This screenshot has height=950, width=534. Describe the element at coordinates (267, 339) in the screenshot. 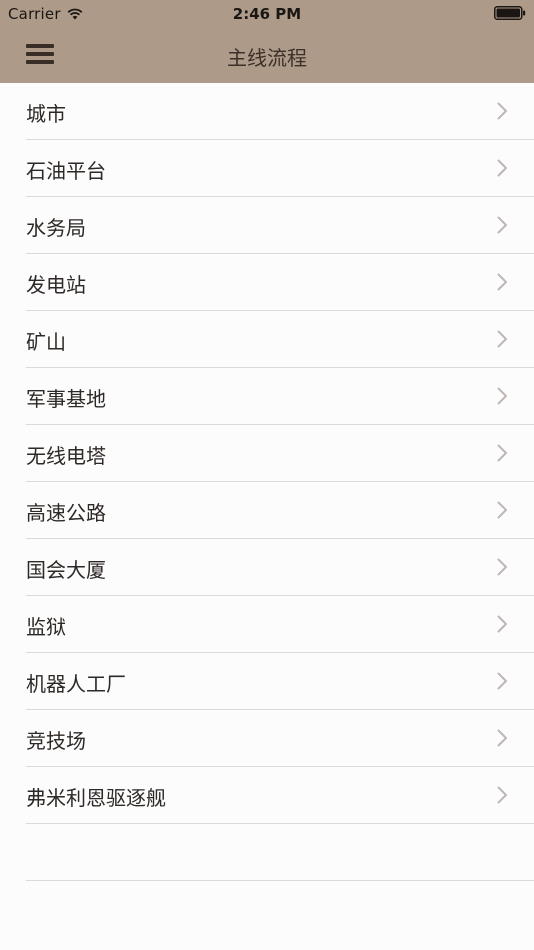

I see `list-item: 矿山` at that location.